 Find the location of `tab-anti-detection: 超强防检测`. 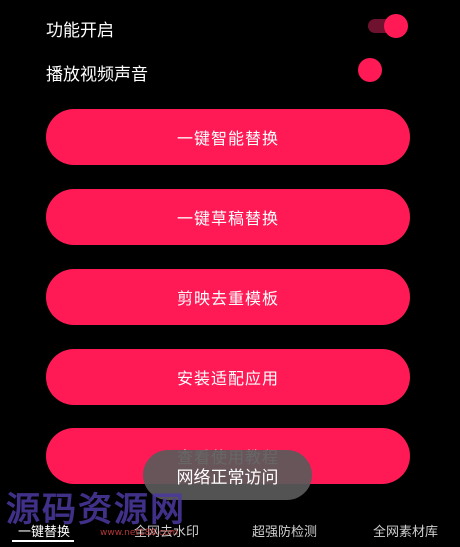

tab-anti-detection: 超强防检测 is located at coordinates (284, 530).